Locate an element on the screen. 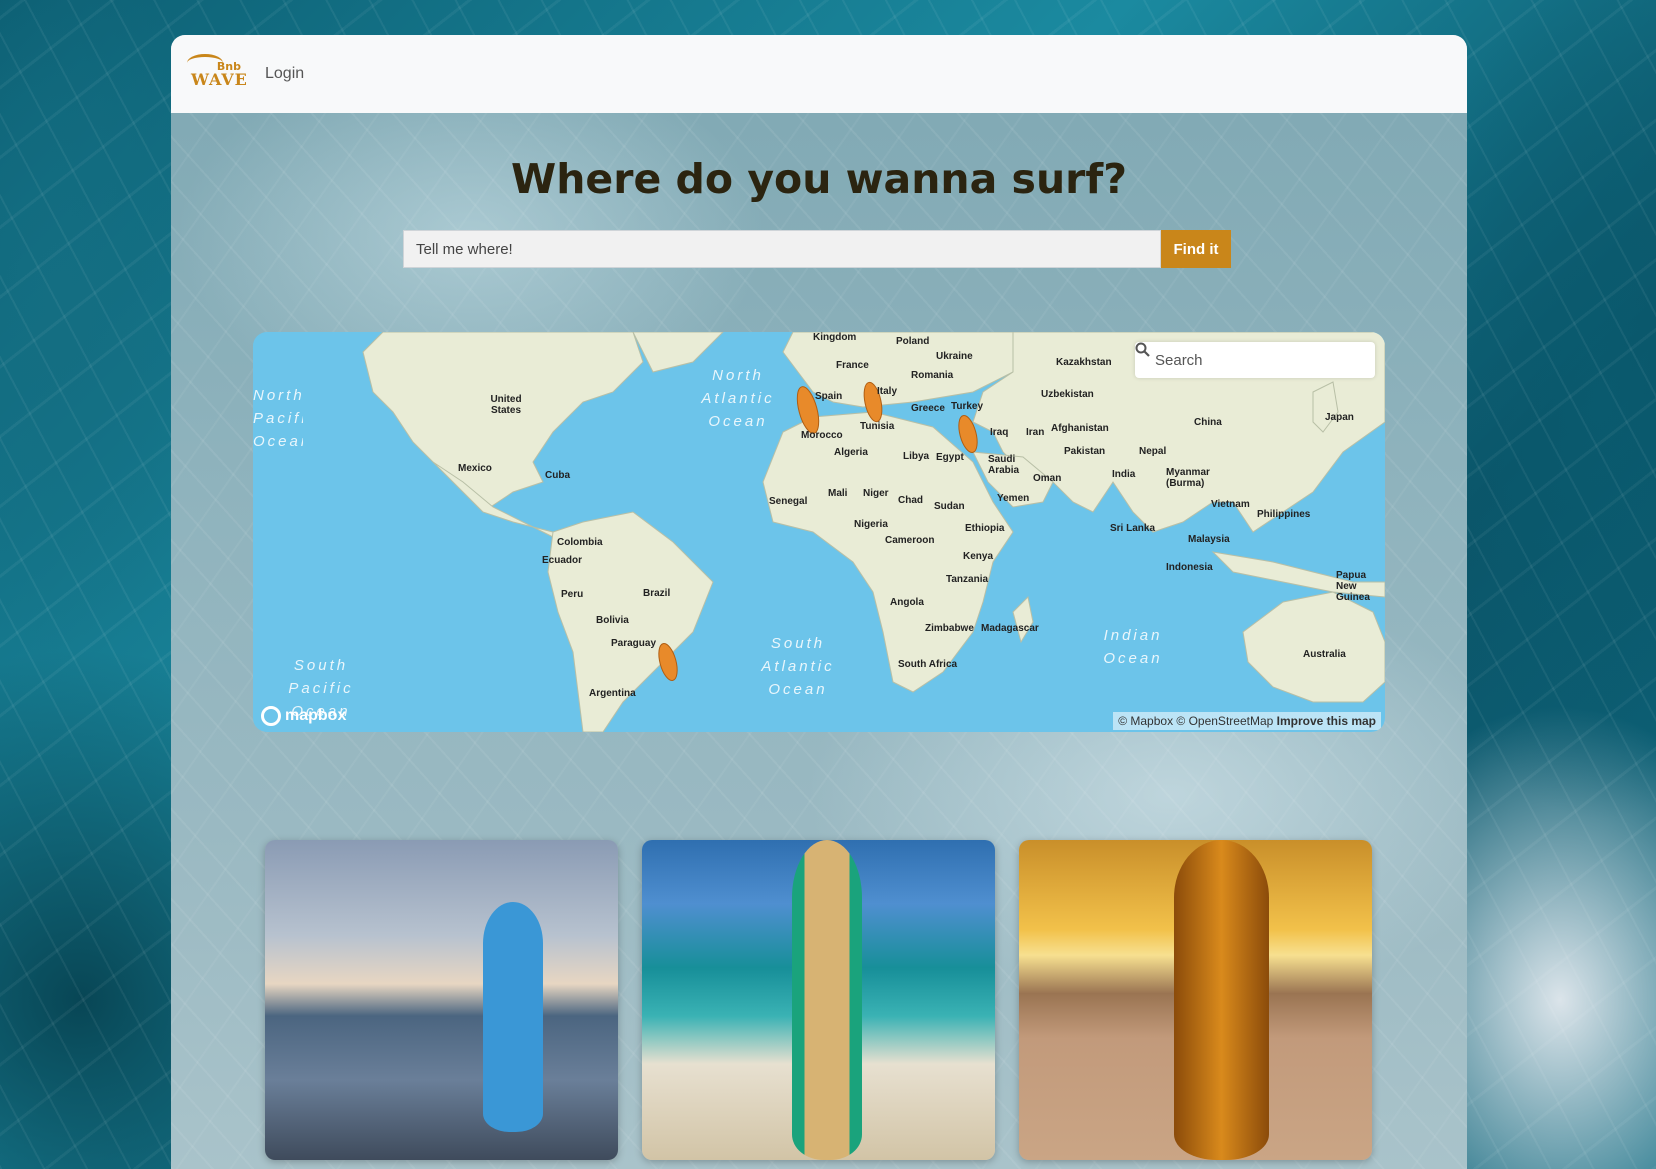 The width and height of the screenshot is (1656, 1169). country-label: France is located at coordinates (852, 365).